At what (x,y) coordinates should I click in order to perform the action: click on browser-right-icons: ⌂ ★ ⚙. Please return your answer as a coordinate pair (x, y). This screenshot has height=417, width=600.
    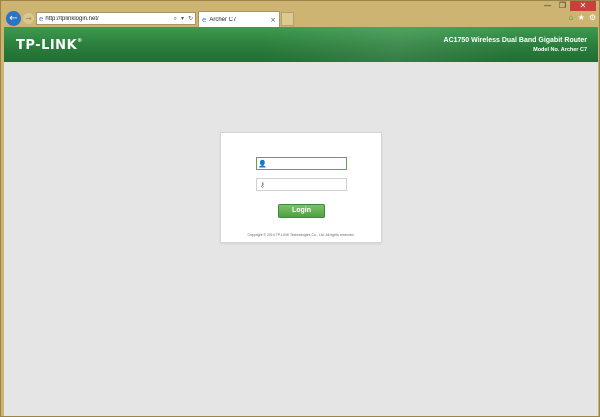
    Looking at the image, I should click on (582, 18).